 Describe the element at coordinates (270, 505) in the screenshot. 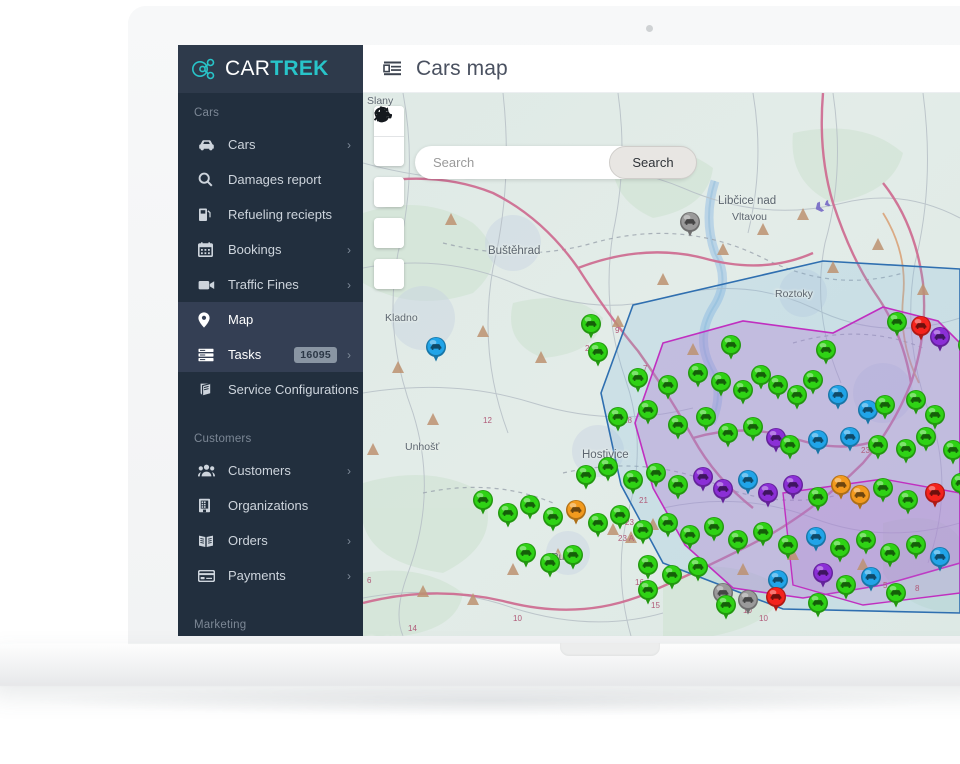

I see `sidebar-item-organizations: Organizations` at that location.